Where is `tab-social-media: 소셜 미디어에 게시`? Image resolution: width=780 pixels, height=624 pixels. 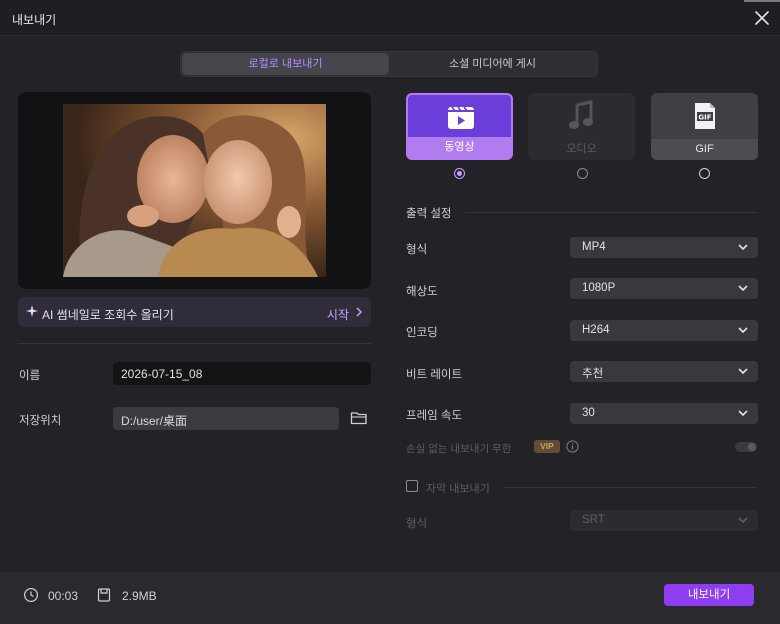 tab-social-media: 소셜 미디어에 게시 is located at coordinates (492, 64).